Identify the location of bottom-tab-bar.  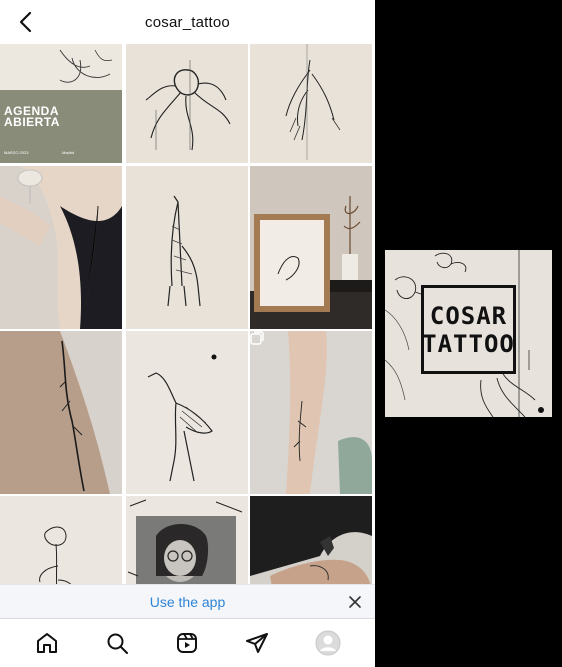
(187, 642).